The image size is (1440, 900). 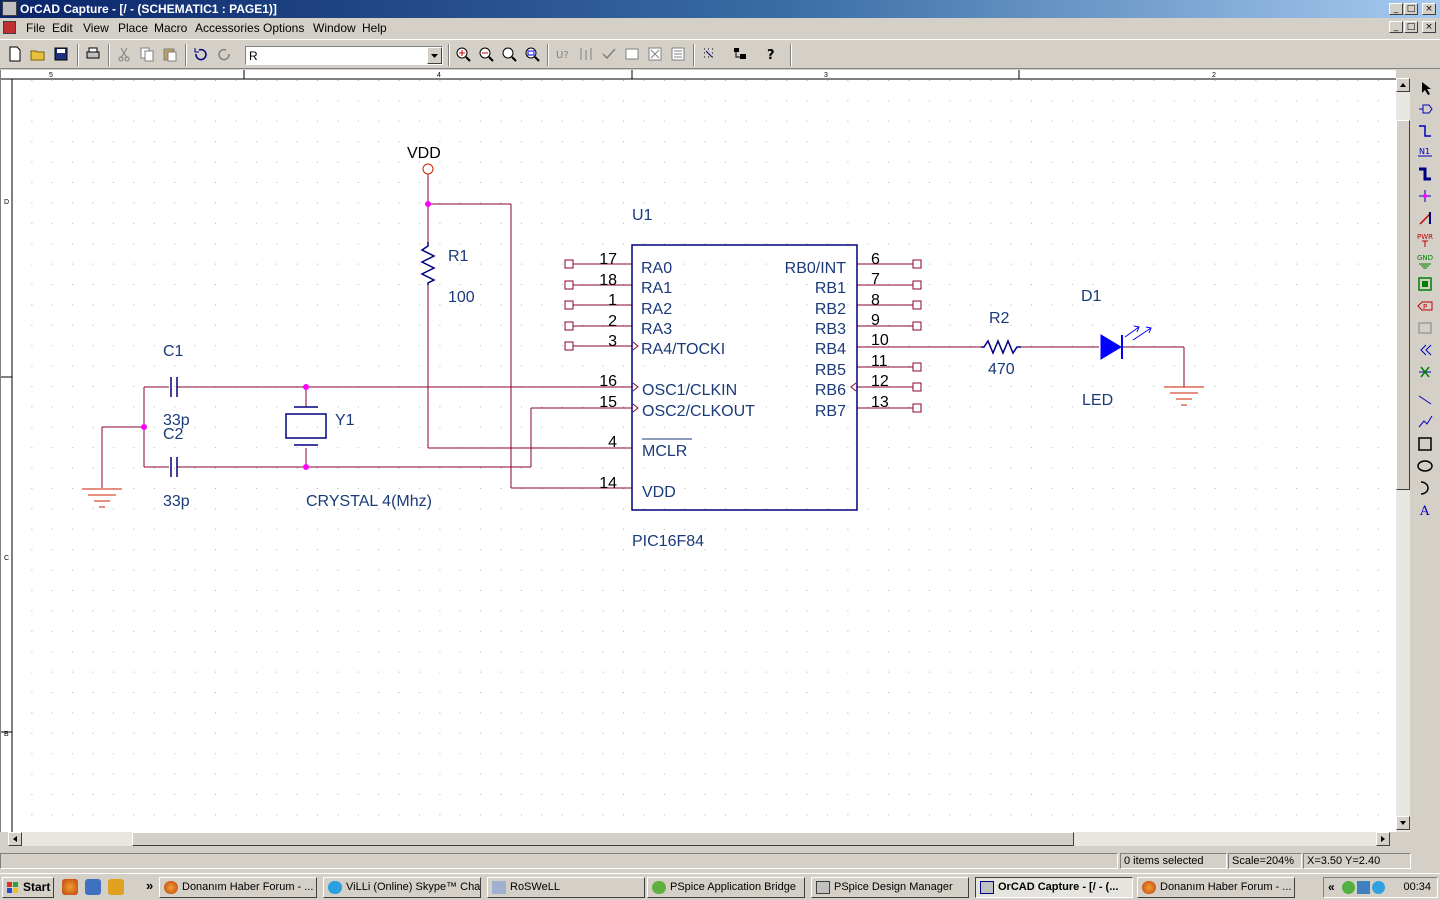 I want to click on new-button, so click(x=15, y=54).